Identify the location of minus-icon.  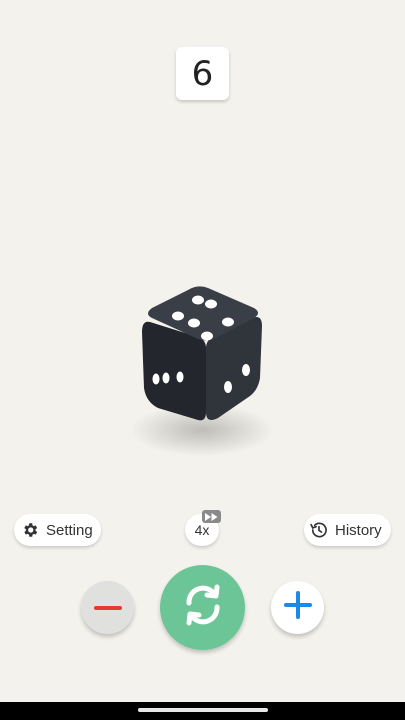
(107, 608).